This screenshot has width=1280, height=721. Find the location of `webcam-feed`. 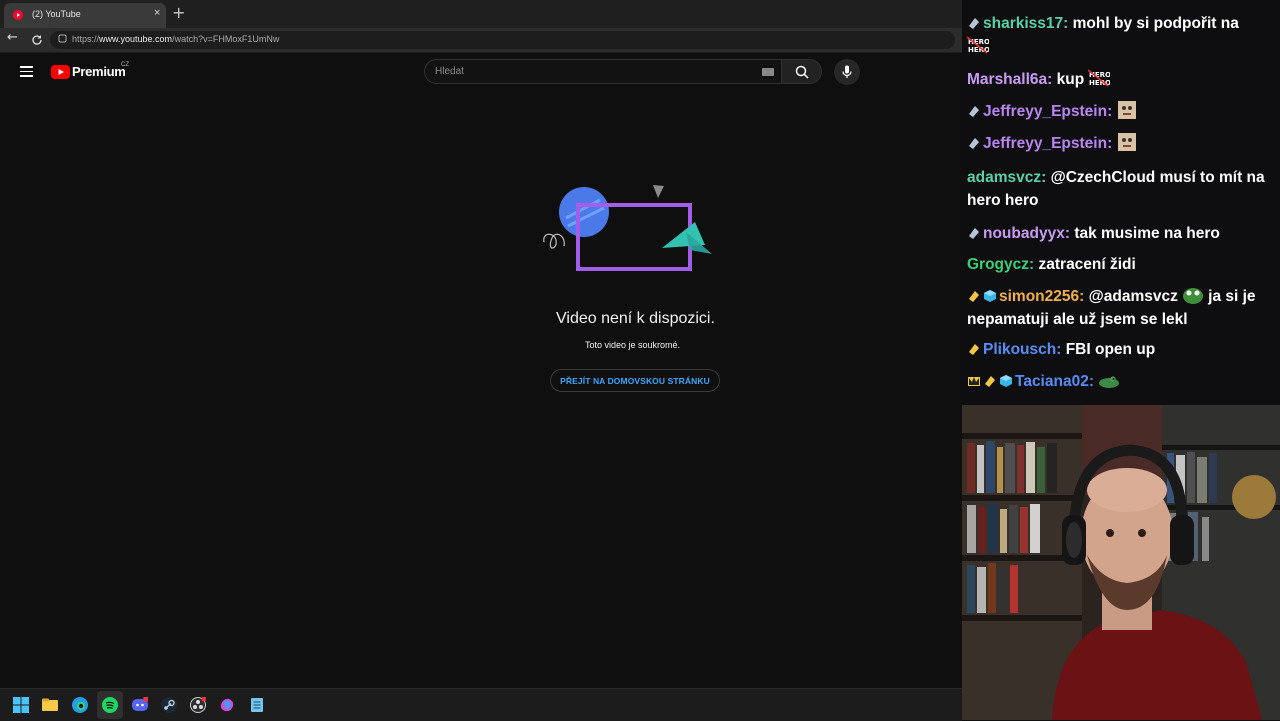

webcam-feed is located at coordinates (1121, 562).